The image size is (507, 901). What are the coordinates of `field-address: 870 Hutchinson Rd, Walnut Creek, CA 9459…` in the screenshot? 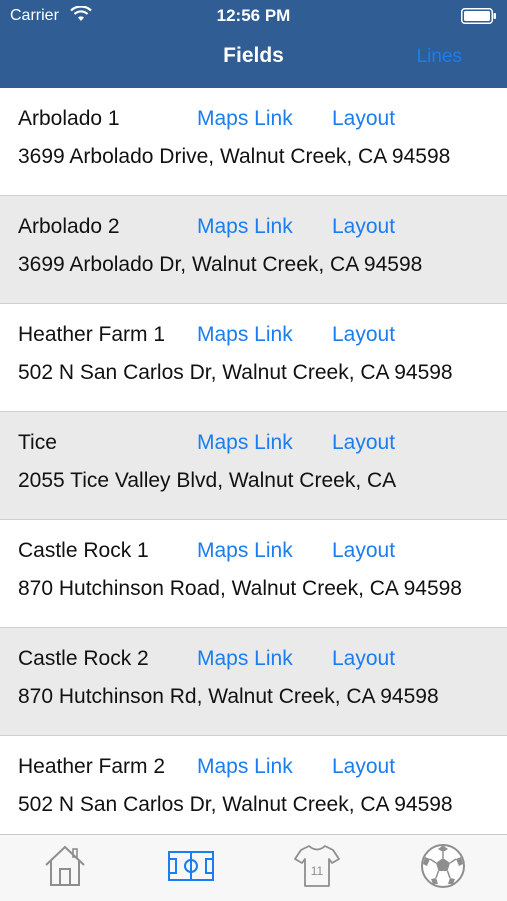 It's located at (228, 696).